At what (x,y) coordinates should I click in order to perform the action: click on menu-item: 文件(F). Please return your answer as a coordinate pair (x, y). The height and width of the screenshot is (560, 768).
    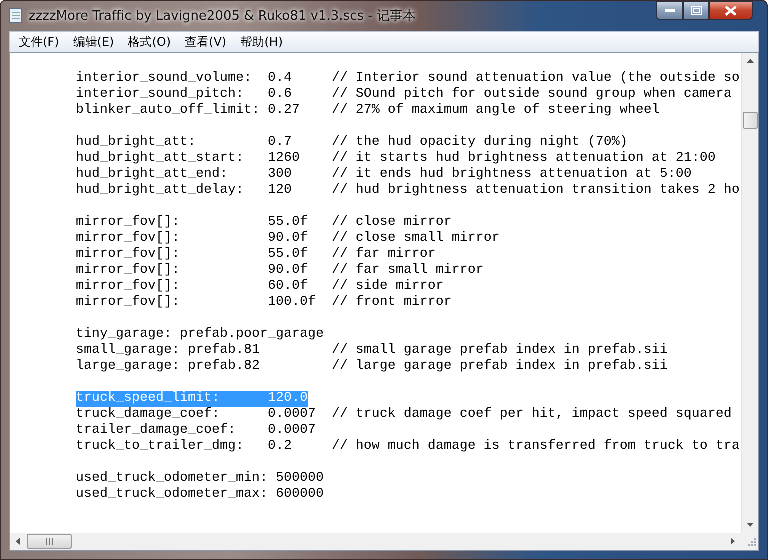
    Looking at the image, I should click on (39, 42).